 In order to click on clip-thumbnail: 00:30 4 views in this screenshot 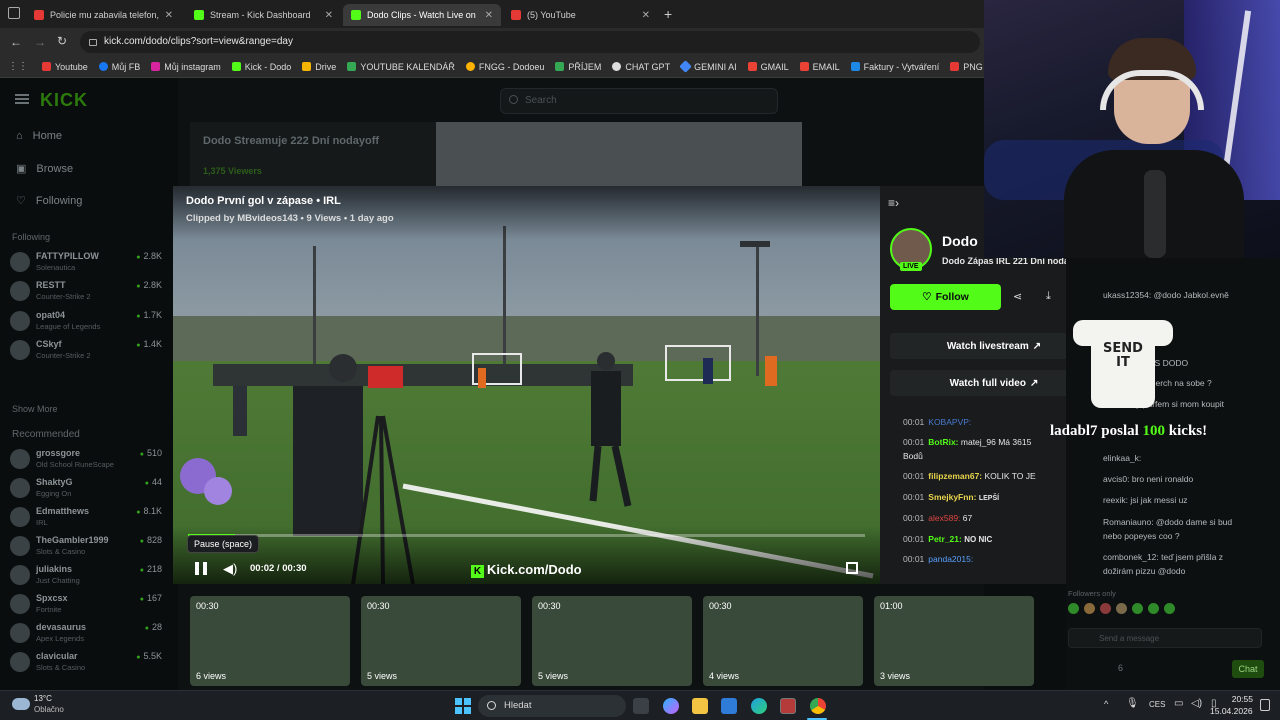, I will do `click(783, 641)`.